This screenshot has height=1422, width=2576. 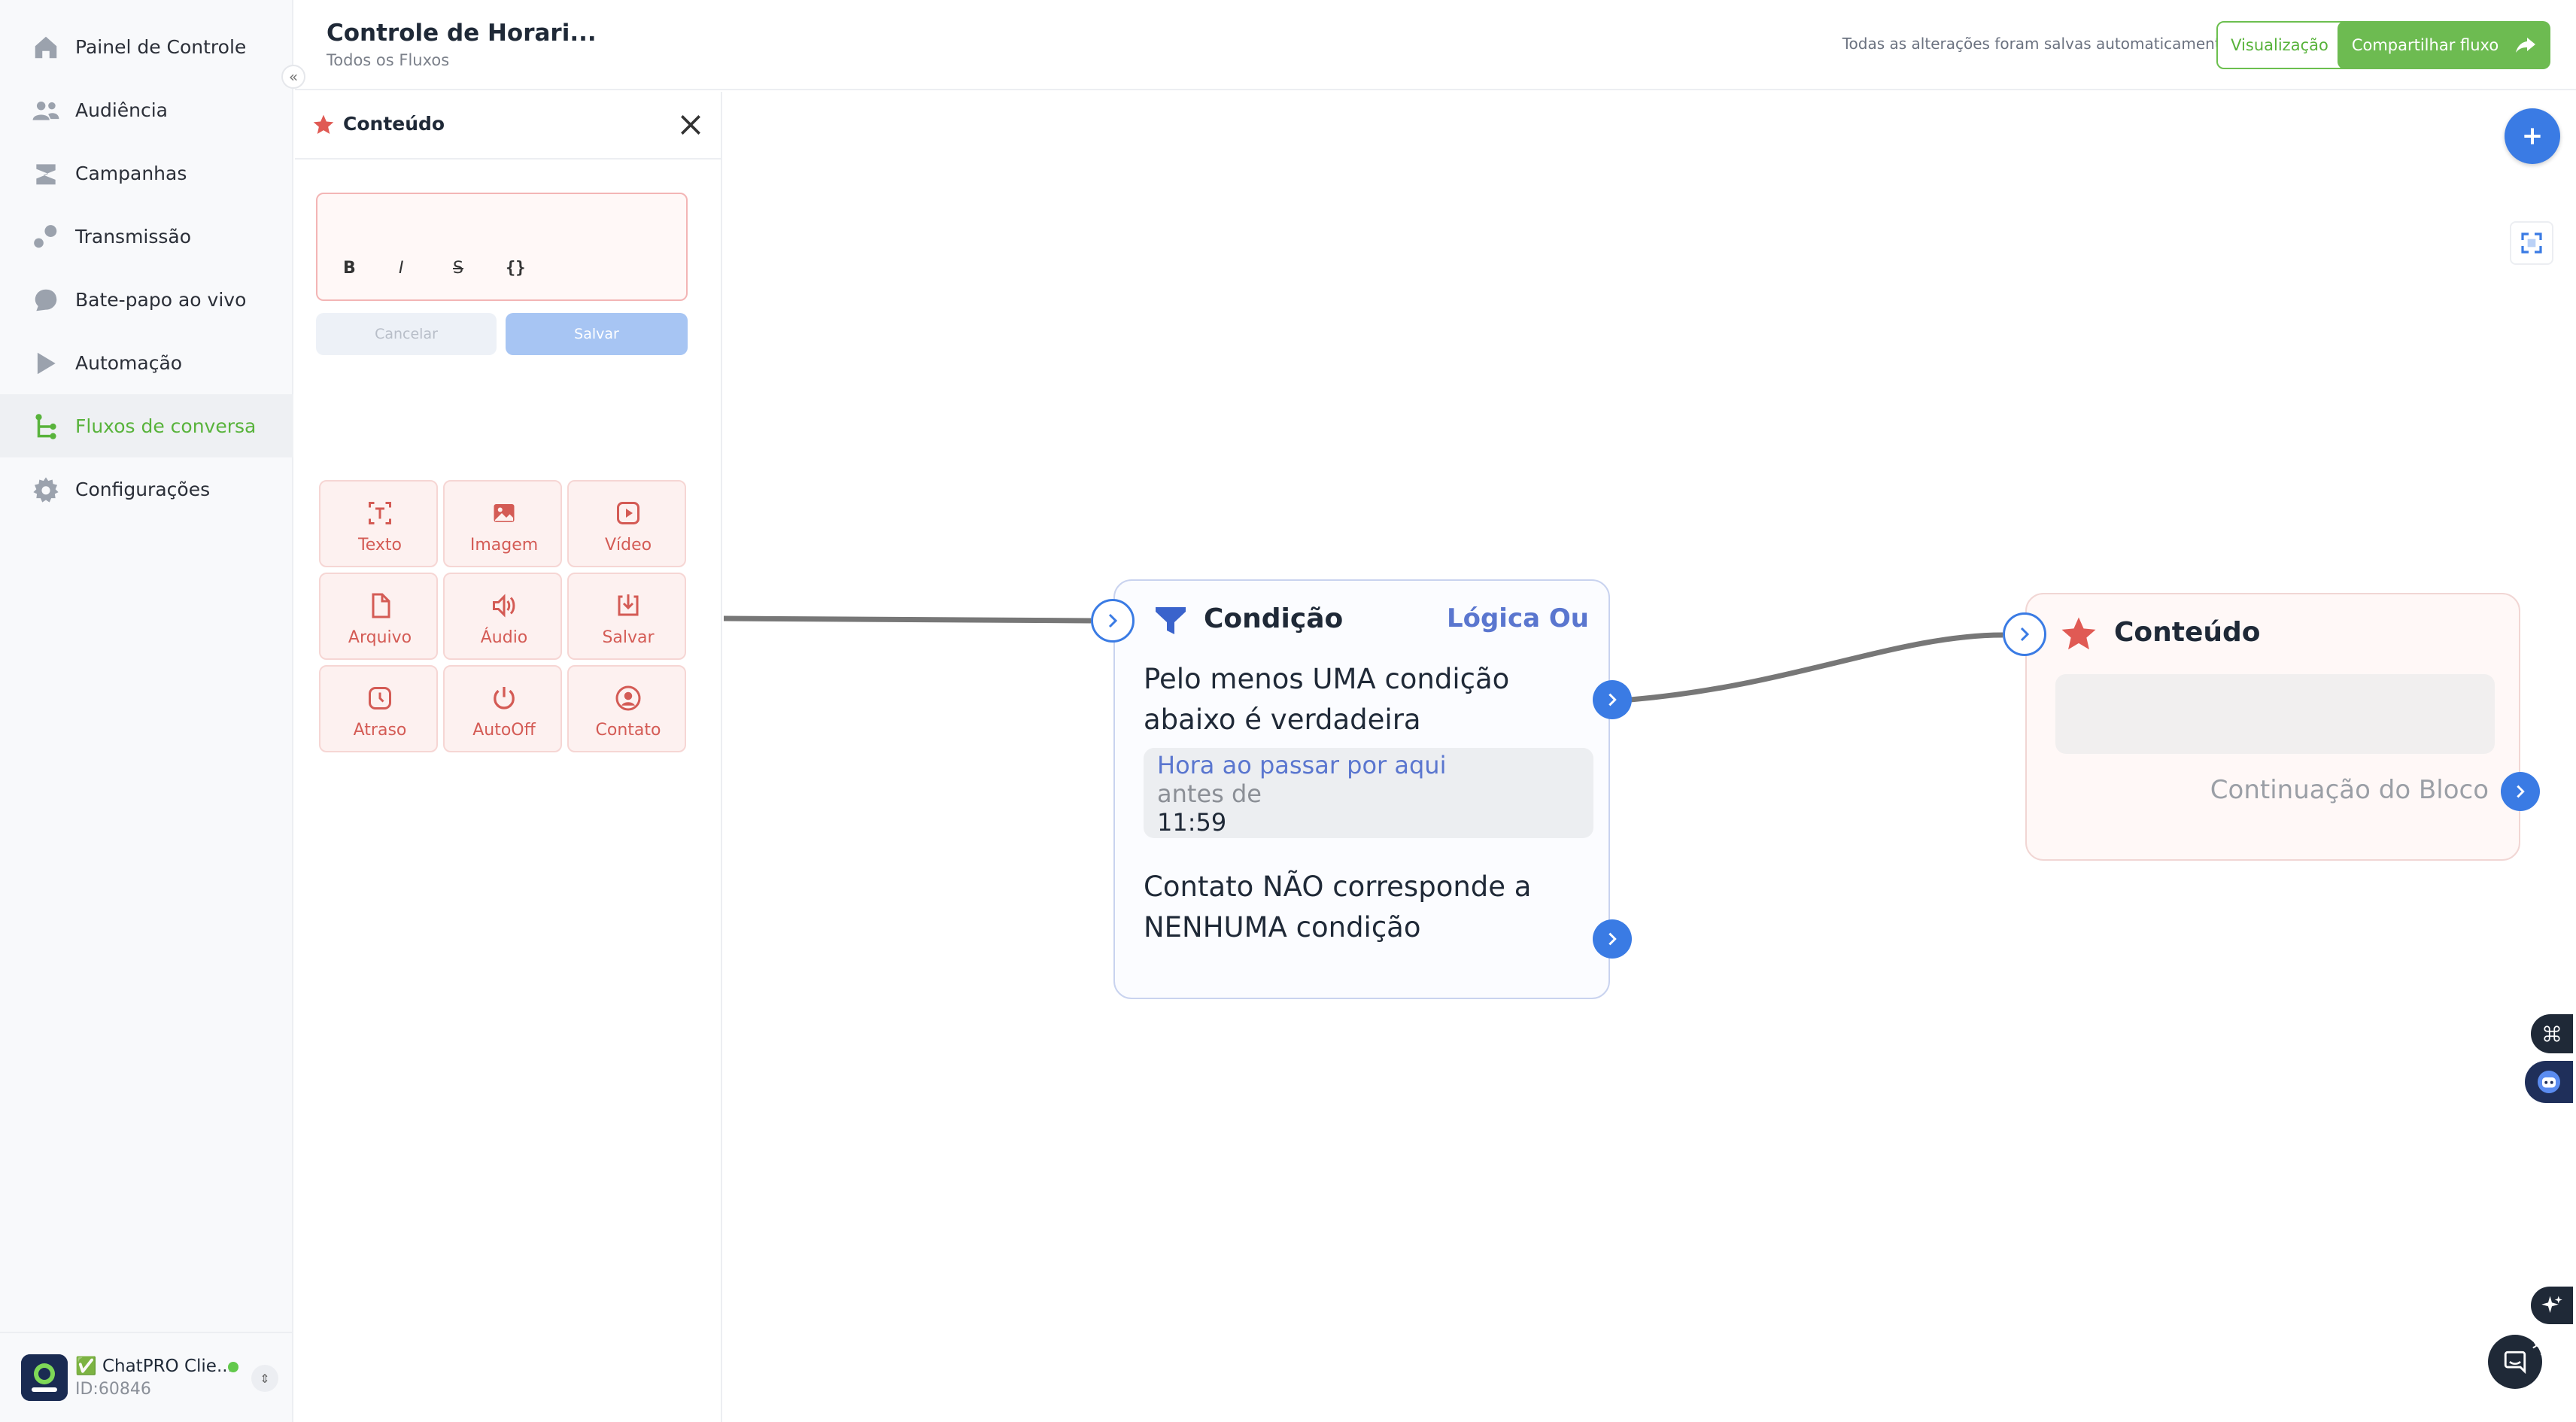 What do you see at coordinates (2444, 45) in the screenshot?
I see `share-flow-button: Compartilhar fluxo` at bounding box center [2444, 45].